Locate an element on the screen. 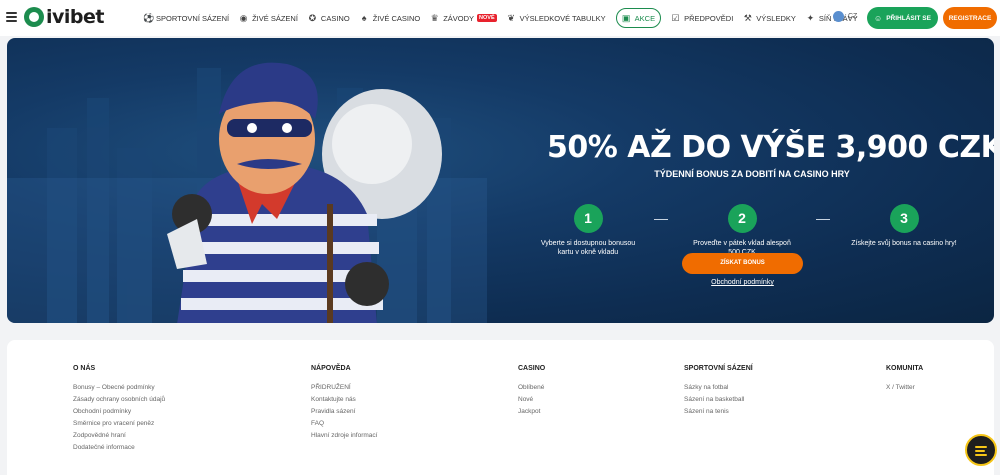  nav-sports-betting: ⚽ SPORTOVNÍ SÁZENÍ is located at coordinates (186, 18).